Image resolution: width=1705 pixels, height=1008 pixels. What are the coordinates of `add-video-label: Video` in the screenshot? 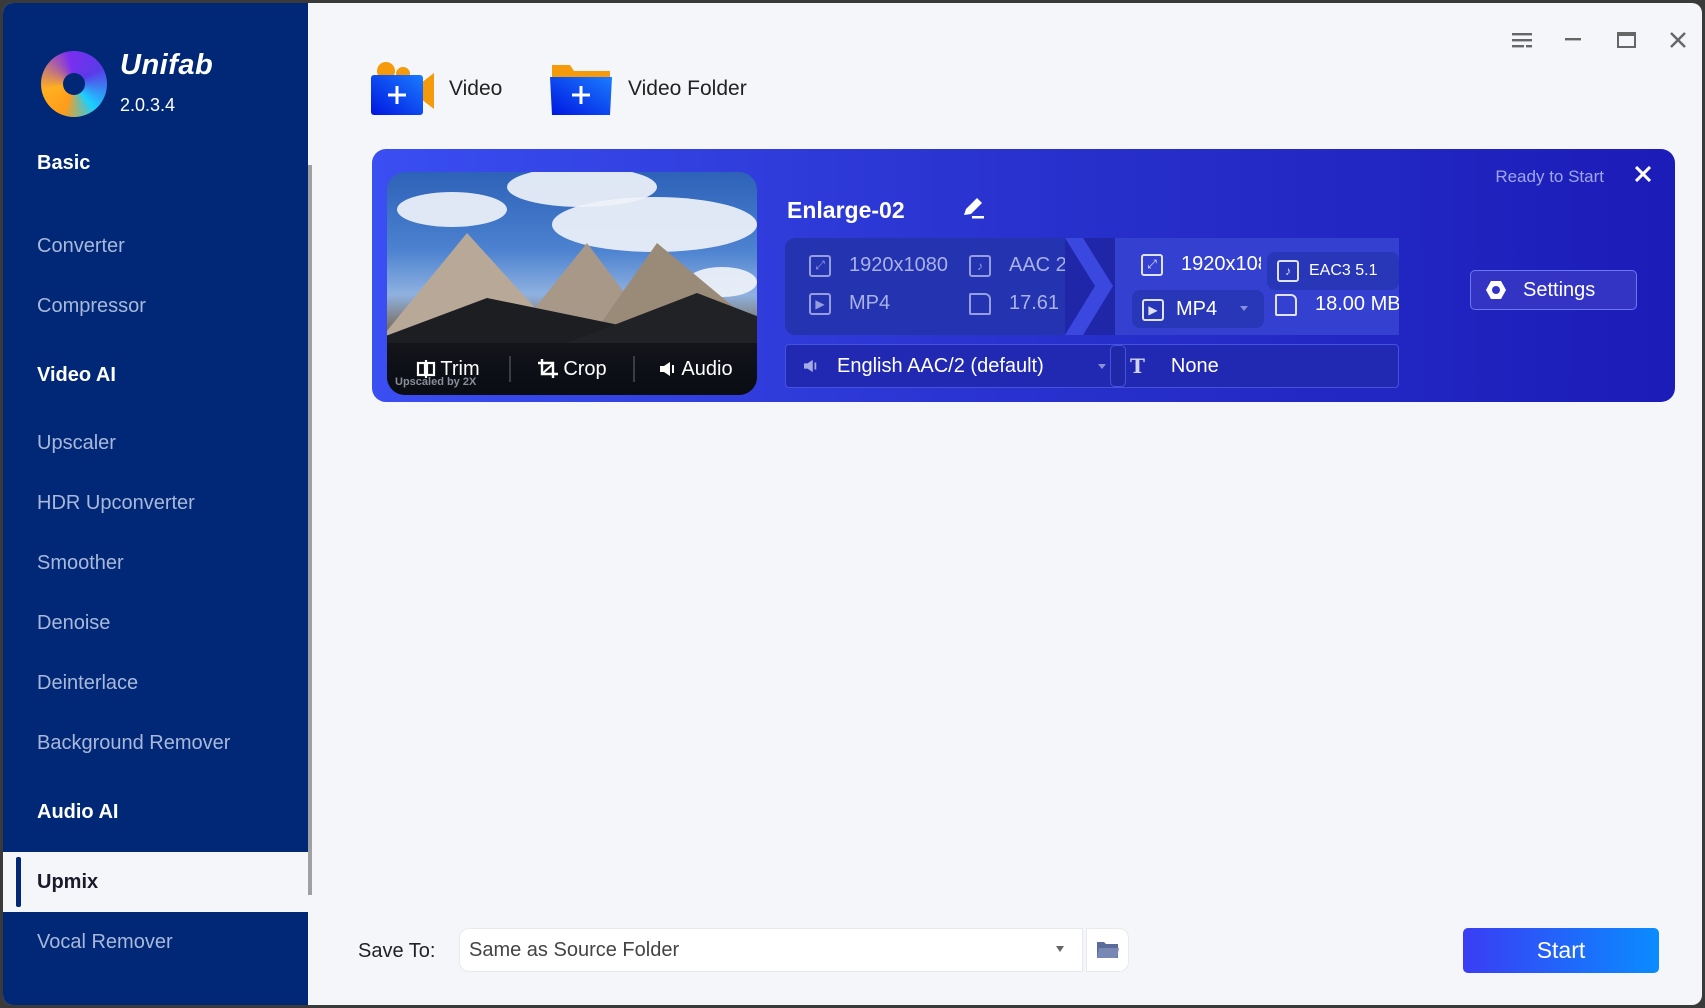 It's located at (476, 88).